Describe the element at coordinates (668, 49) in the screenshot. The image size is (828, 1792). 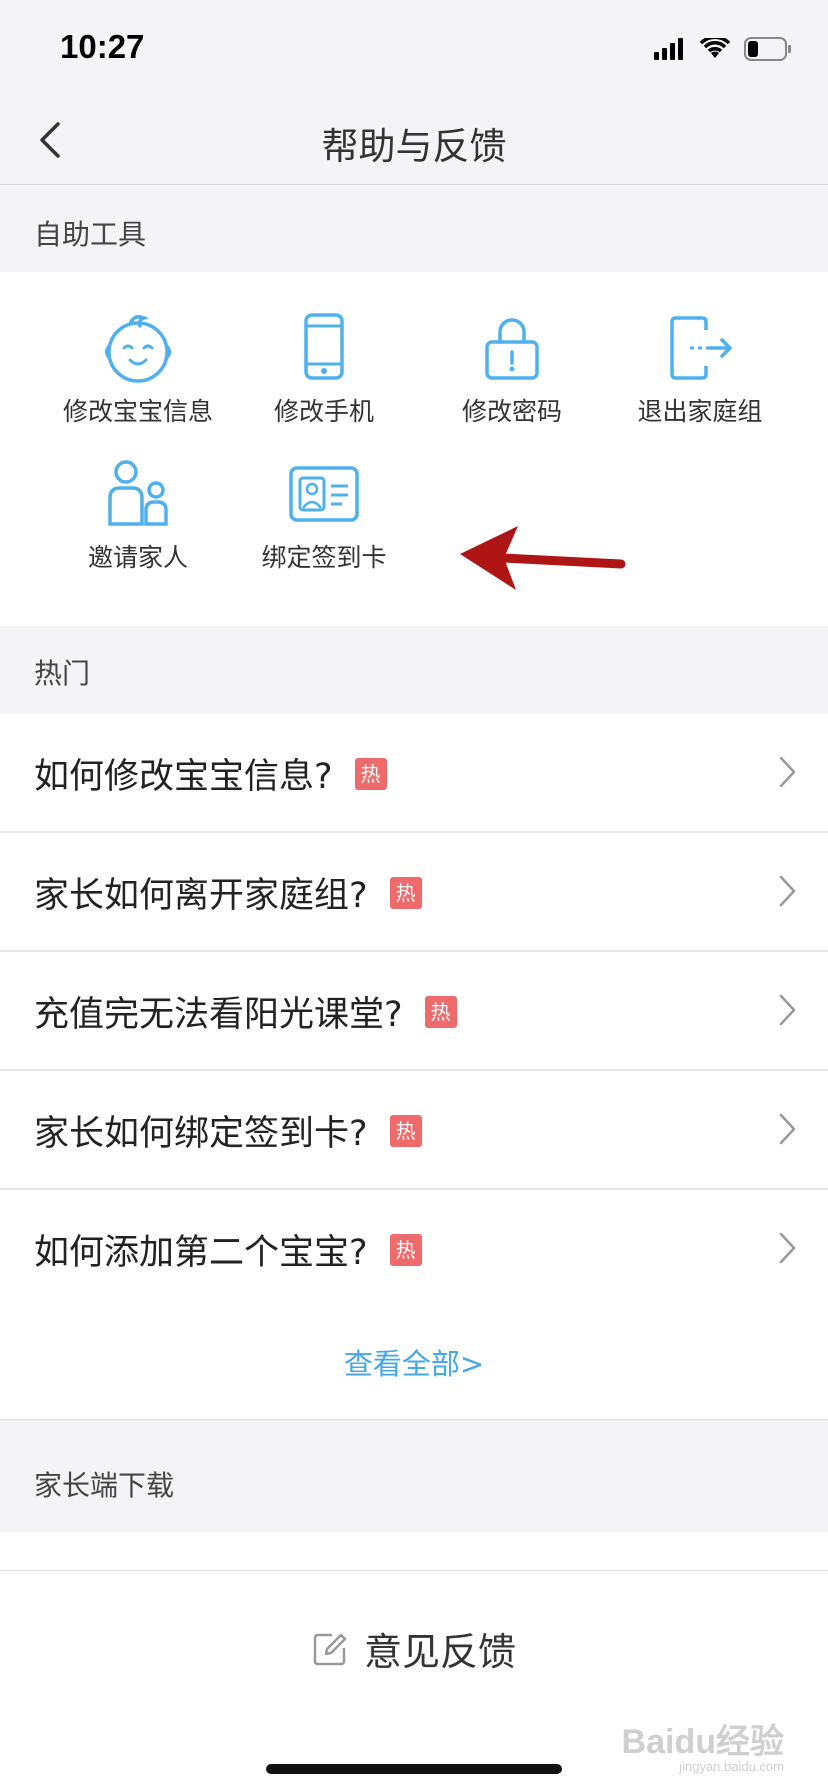
I see `signal-icon` at that location.